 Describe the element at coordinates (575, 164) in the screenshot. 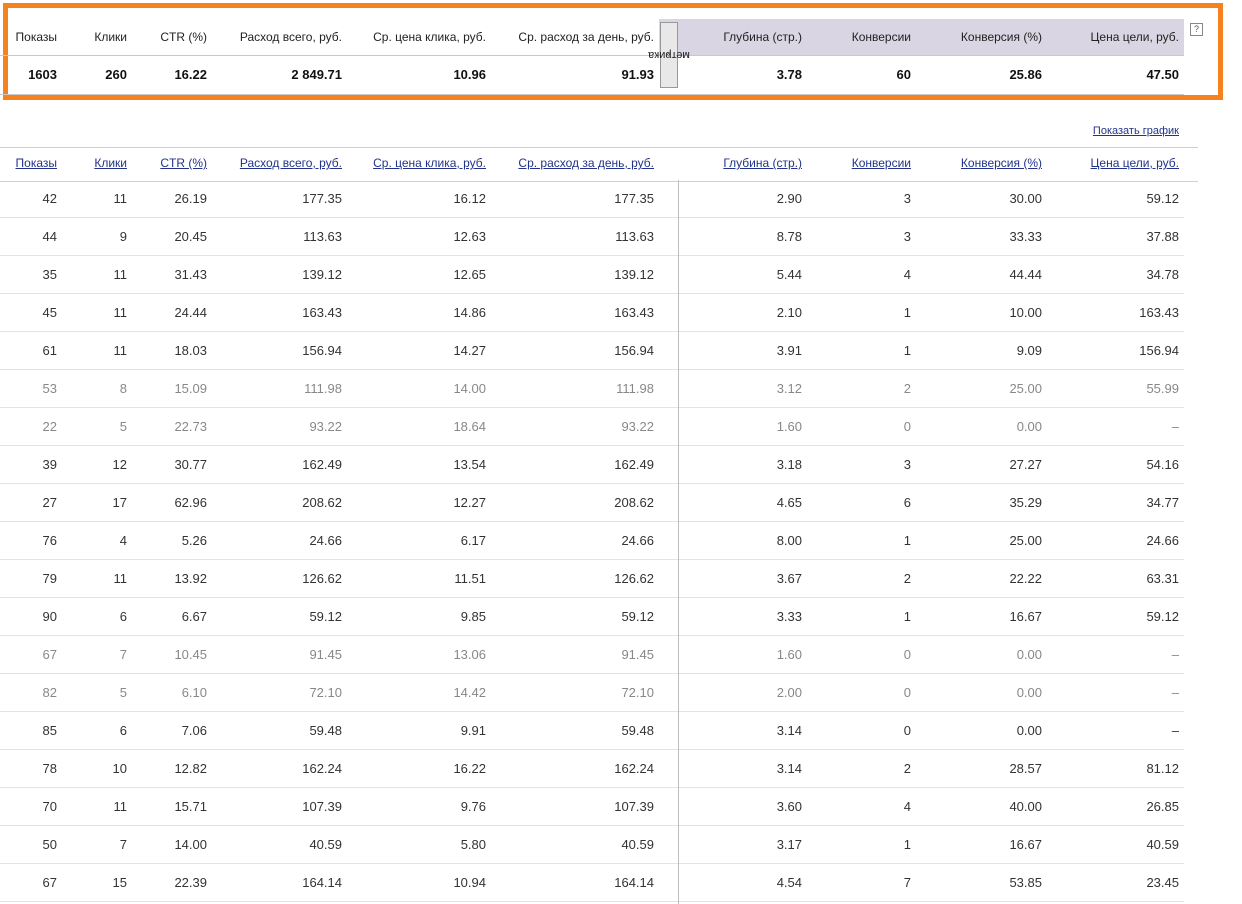

I see `sort-avg-daily-spend-link: Ср. расход за день, руб.` at that location.